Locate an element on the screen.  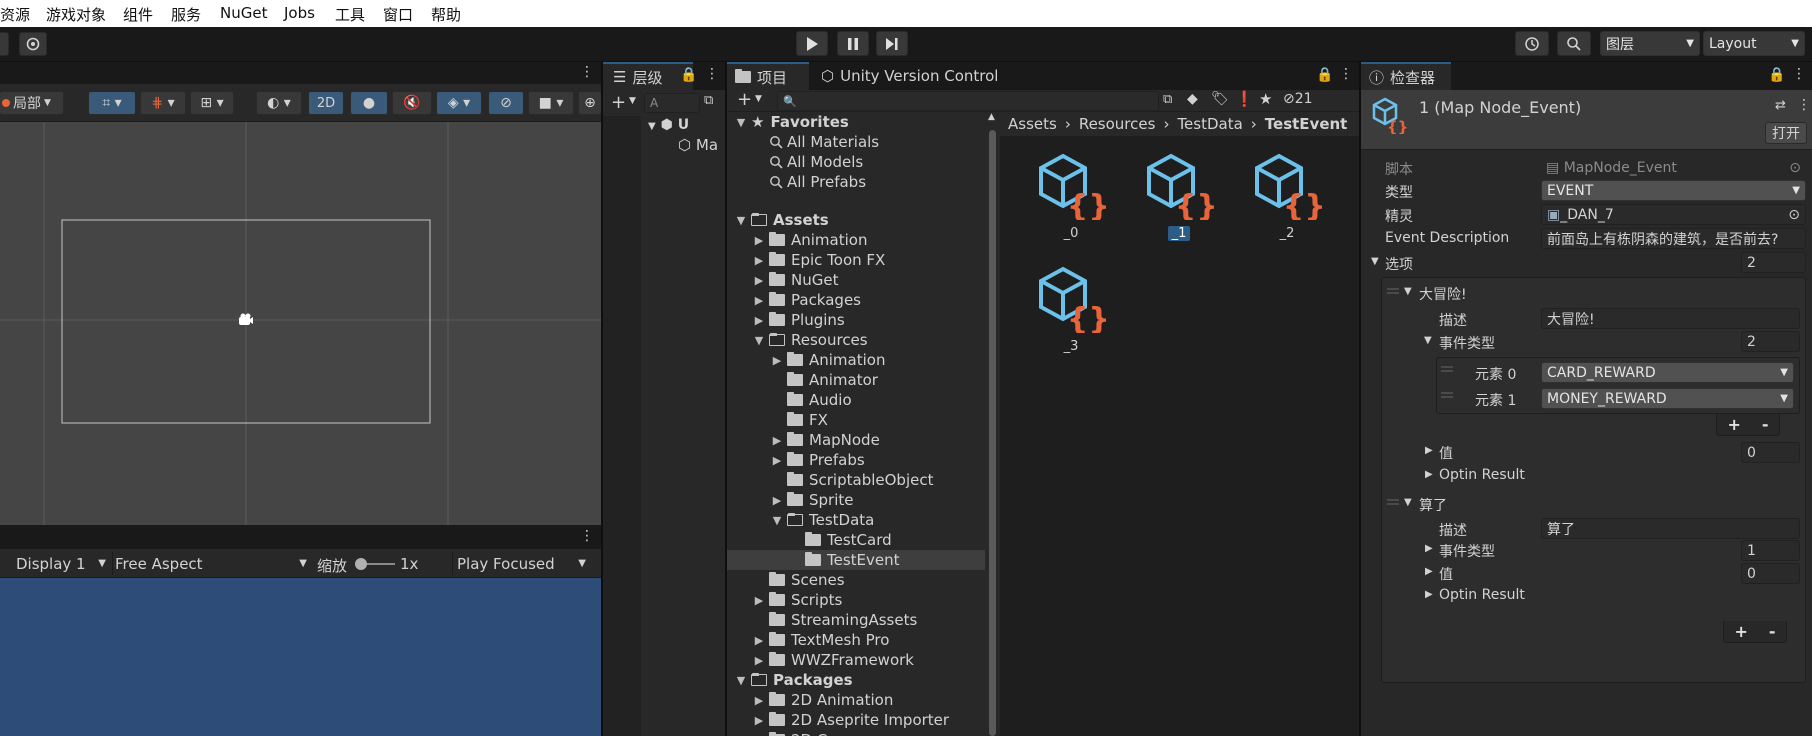
tree-scrollbar: ▲ is located at coordinates (992, 424).